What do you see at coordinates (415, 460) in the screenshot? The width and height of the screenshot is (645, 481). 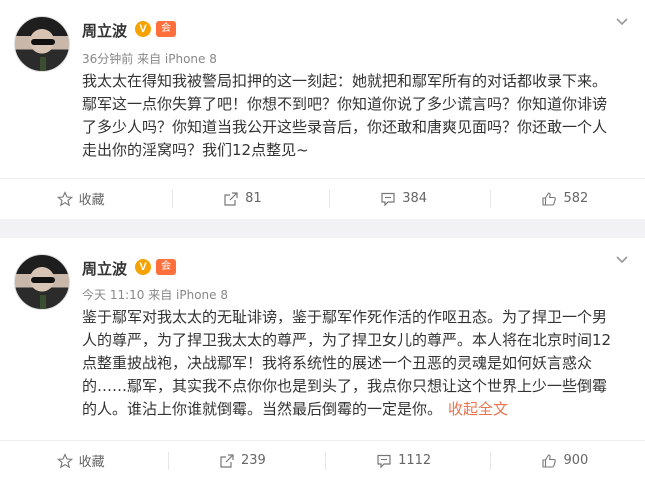 I see `comment-count: 1112` at bounding box center [415, 460].